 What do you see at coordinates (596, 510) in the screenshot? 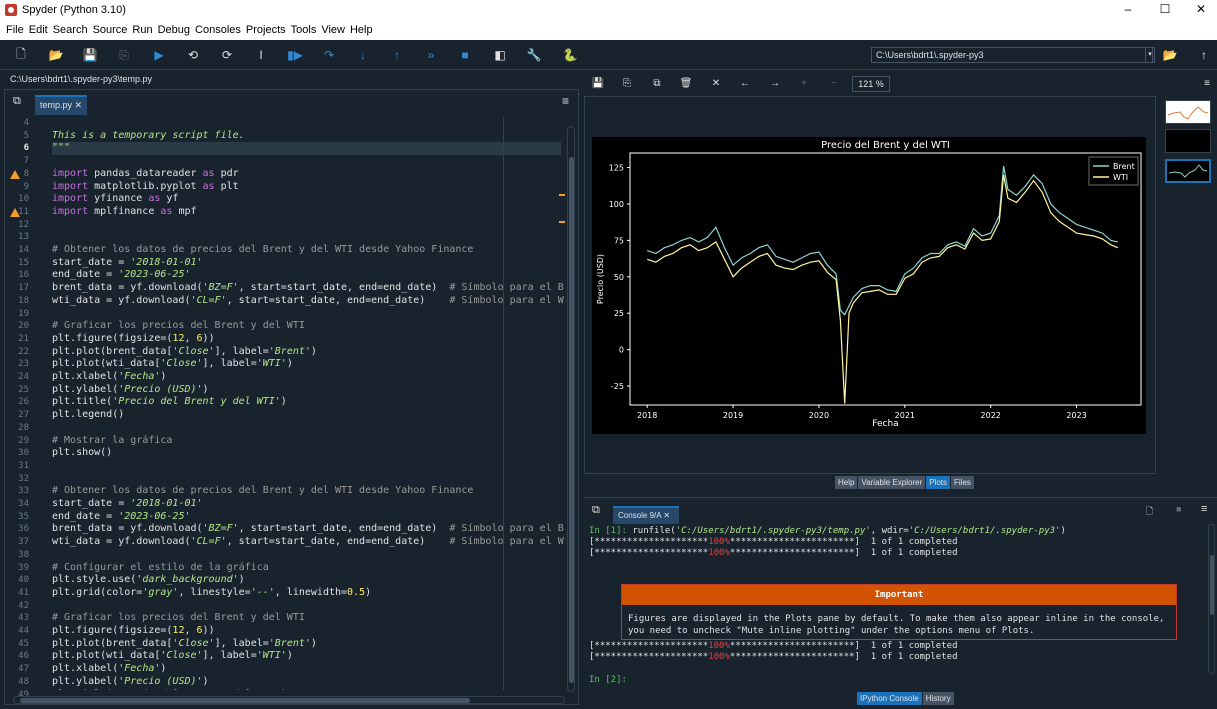
I see `browse-consoles-icon: ⧉` at bounding box center [596, 510].